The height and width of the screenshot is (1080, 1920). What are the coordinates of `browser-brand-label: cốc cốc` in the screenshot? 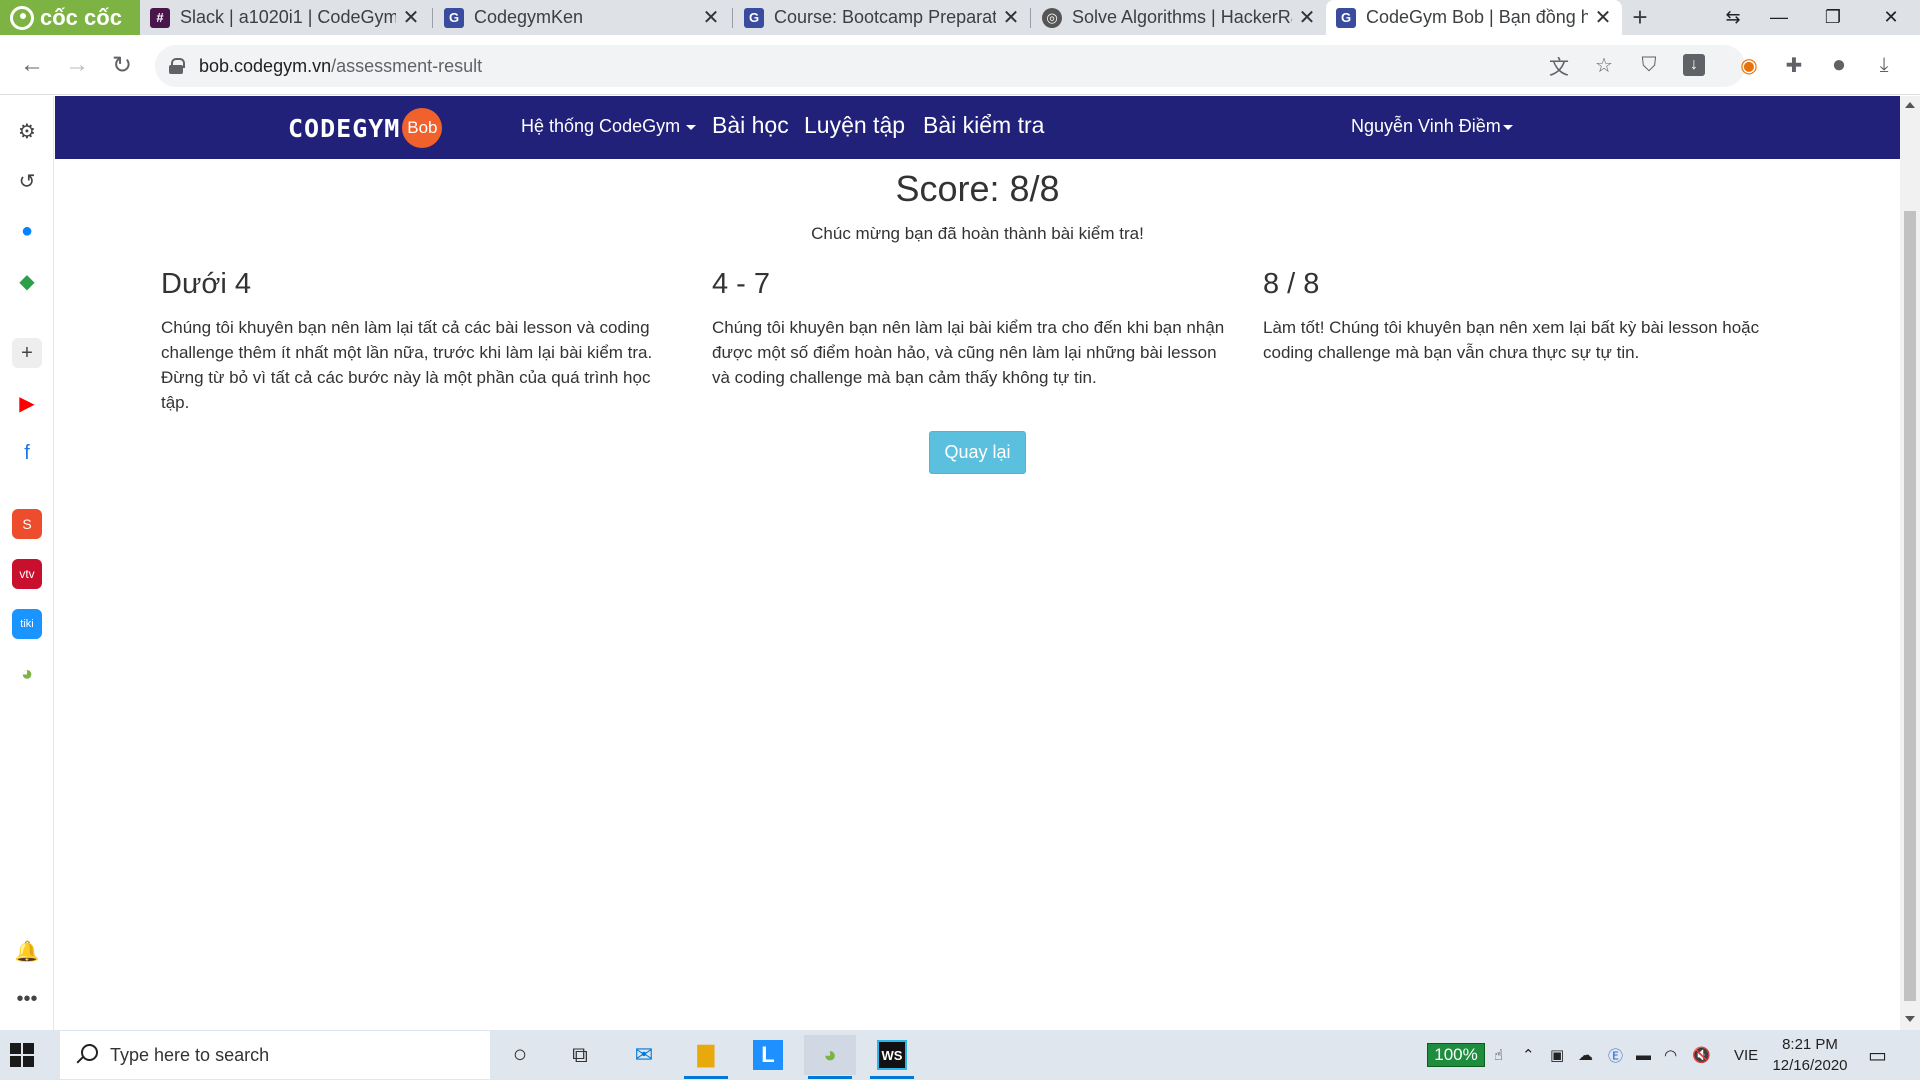 It's located at (81, 17).